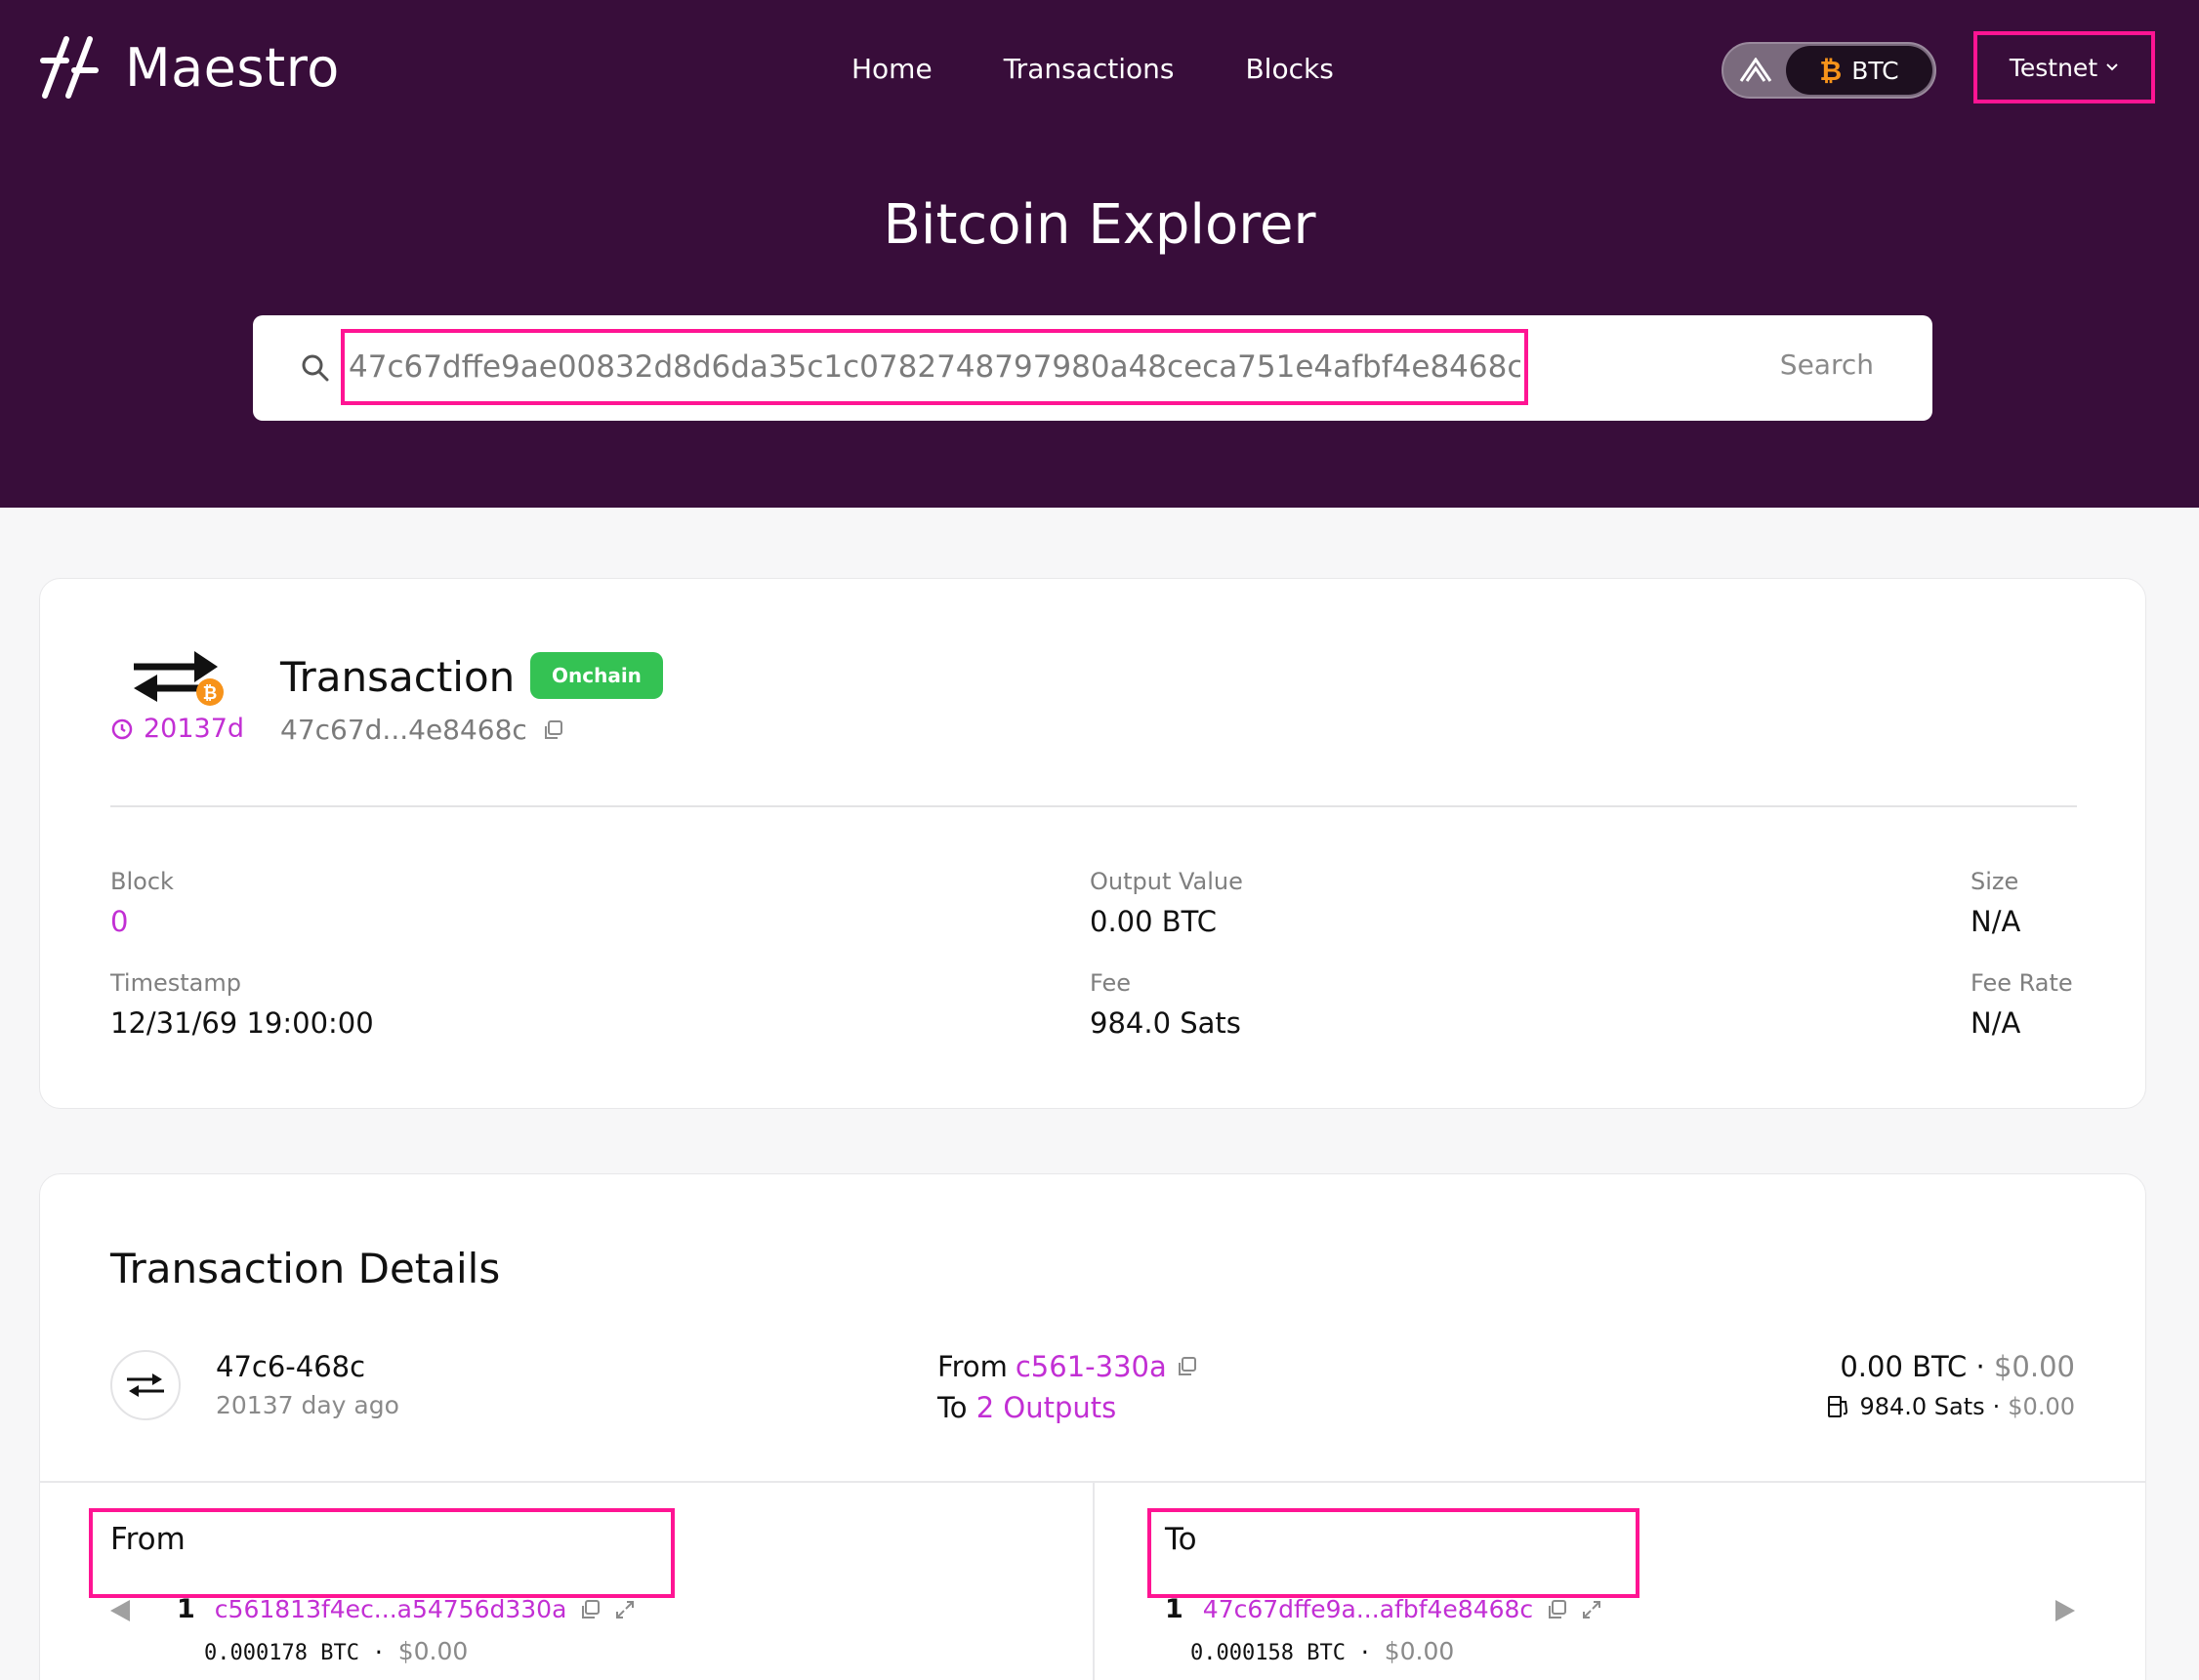 The width and height of the screenshot is (2199, 1680). What do you see at coordinates (1827, 364) in the screenshot?
I see `search-button: Search` at bounding box center [1827, 364].